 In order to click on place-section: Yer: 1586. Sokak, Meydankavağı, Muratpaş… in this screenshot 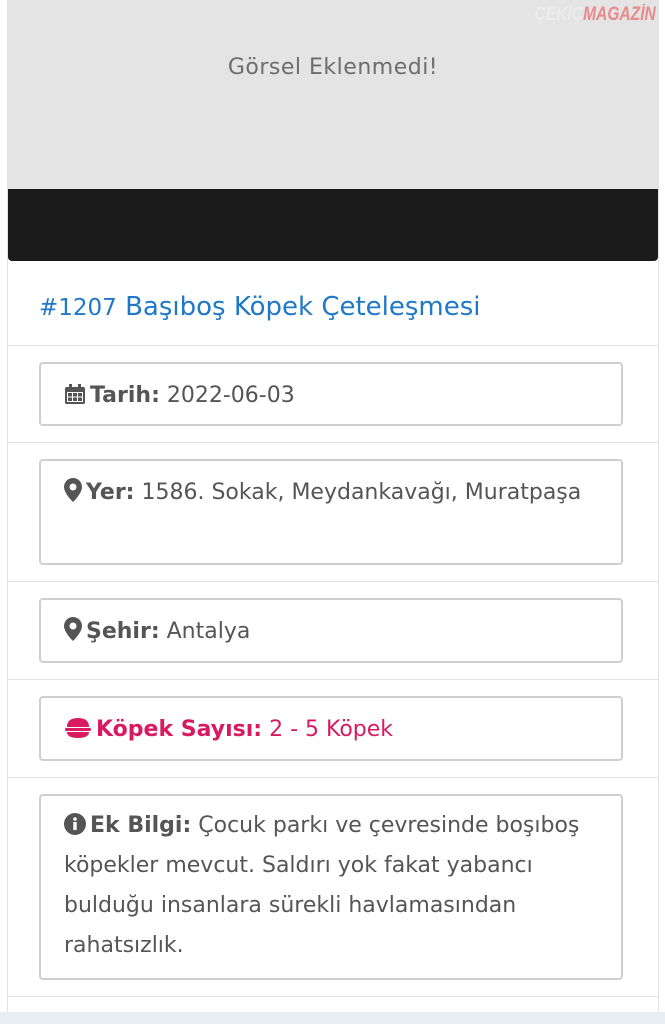, I will do `click(333, 512)`.